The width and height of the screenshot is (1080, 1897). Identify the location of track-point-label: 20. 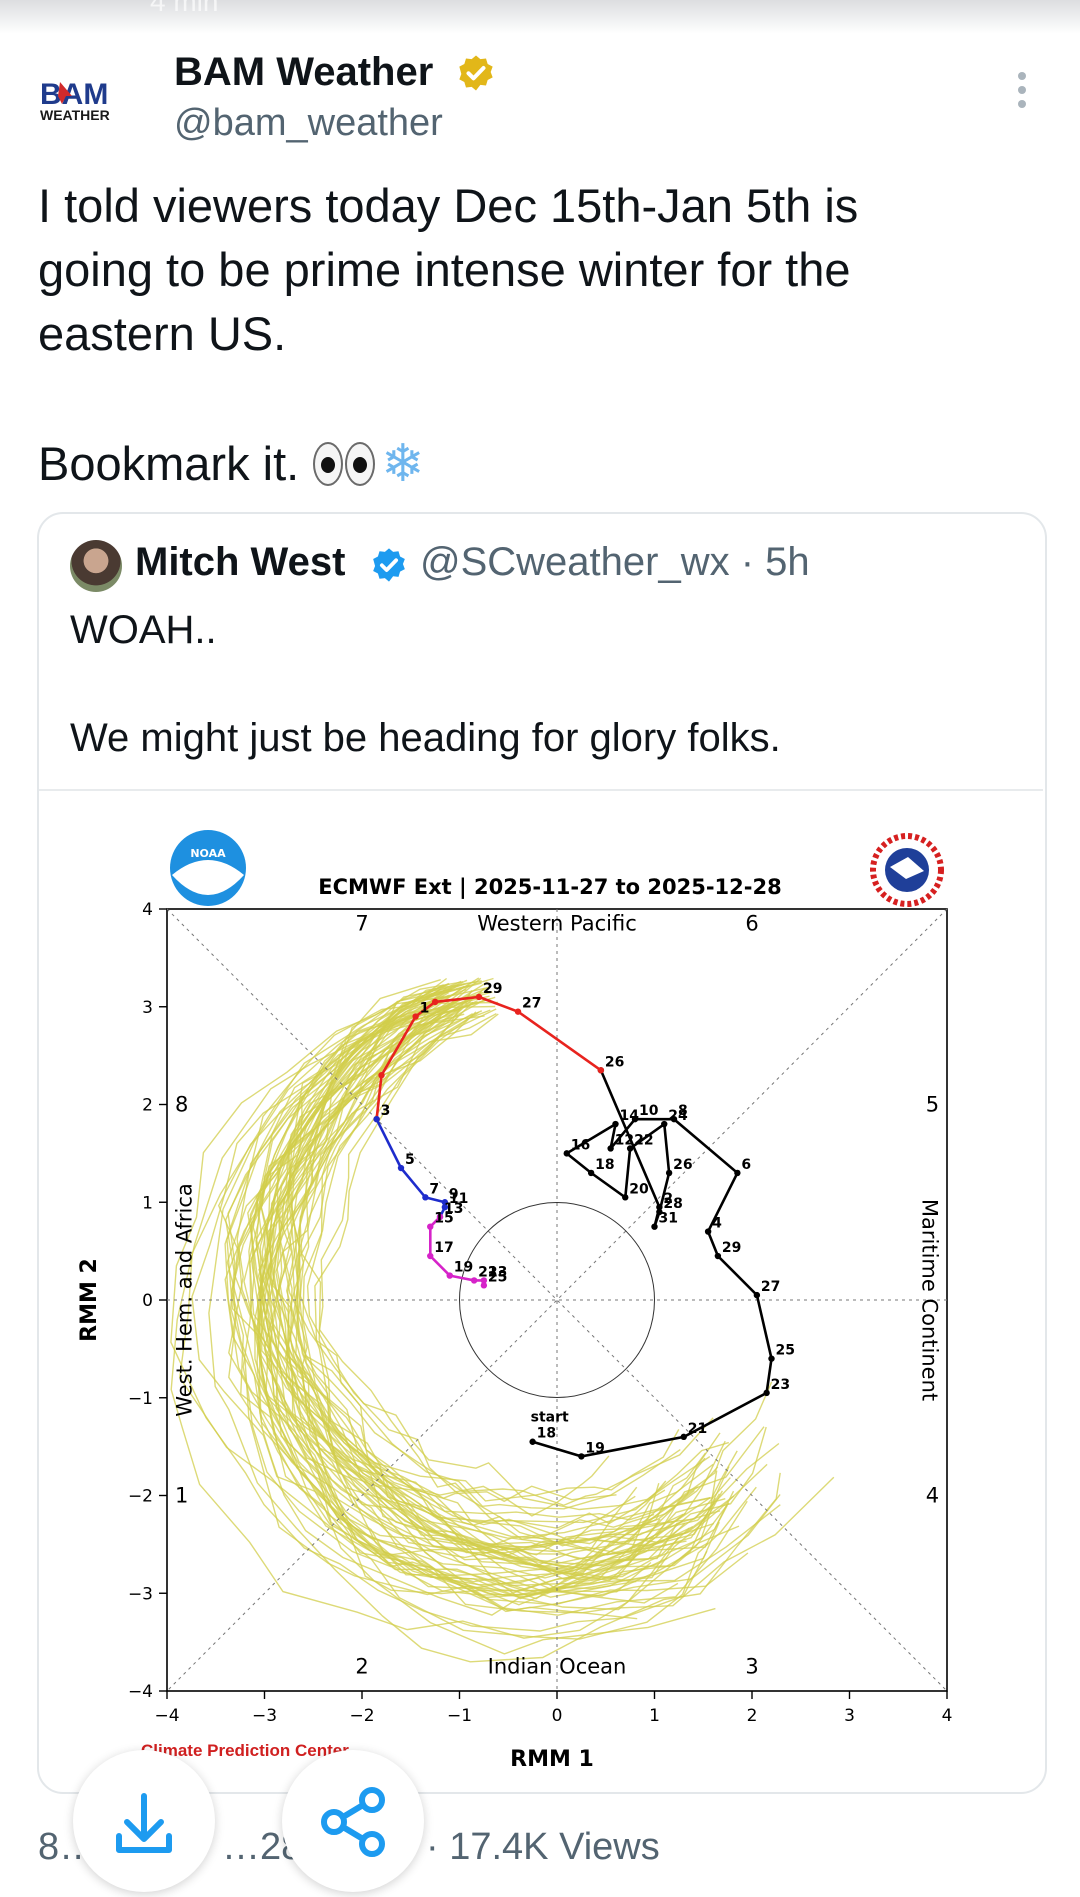
(639, 1189).